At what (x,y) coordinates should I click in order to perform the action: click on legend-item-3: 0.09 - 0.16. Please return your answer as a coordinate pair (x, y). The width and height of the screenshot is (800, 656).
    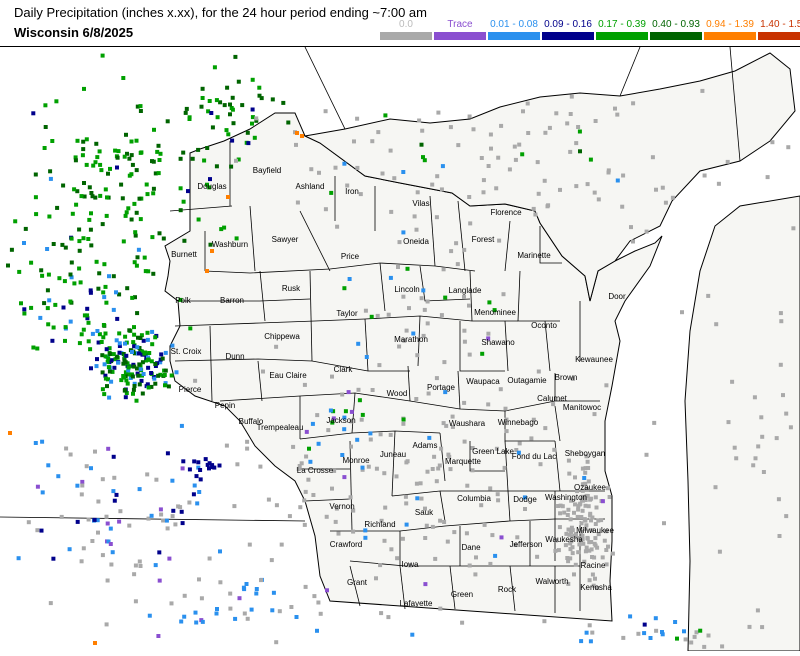
    Looking at the image, I should click on (568, 29).